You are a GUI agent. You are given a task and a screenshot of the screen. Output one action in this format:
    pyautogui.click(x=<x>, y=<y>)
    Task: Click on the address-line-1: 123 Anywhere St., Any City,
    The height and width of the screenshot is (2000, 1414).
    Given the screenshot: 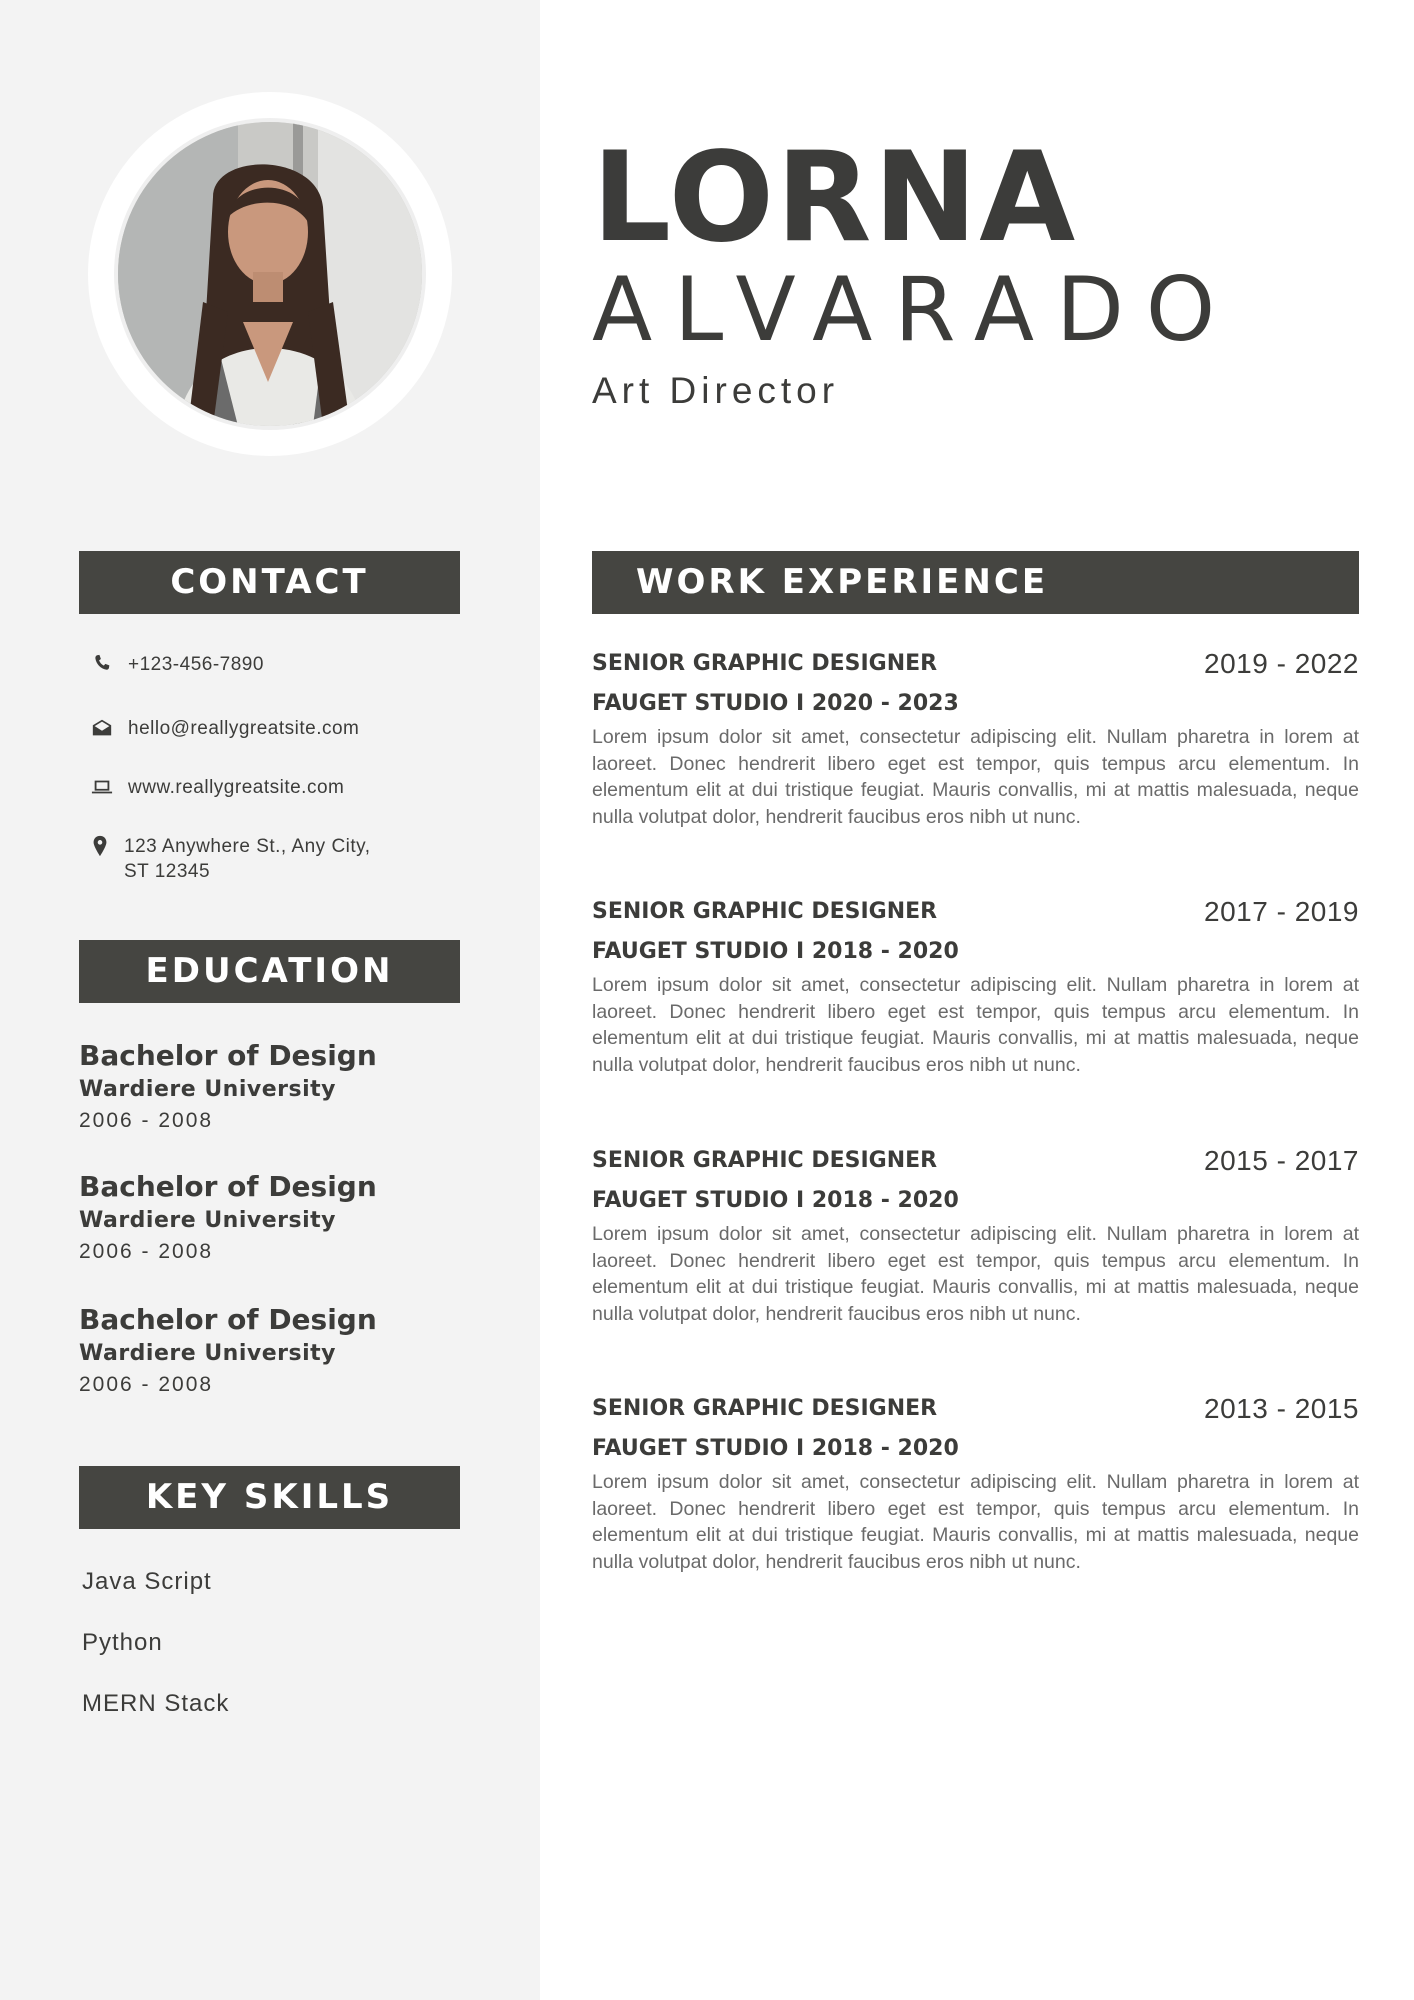 What is the action you would take?
    pyautogui.click(x=247, y=846)
    